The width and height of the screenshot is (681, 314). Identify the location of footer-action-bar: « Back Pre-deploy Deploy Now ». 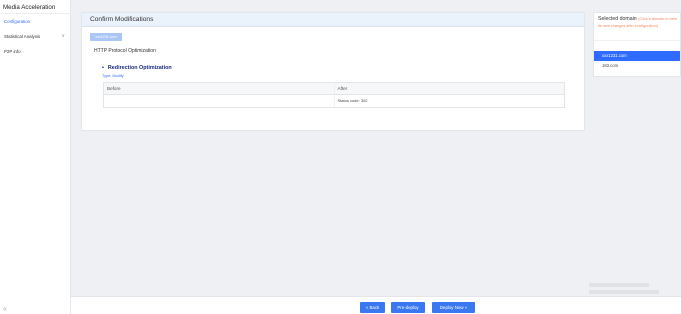
(376, 305).